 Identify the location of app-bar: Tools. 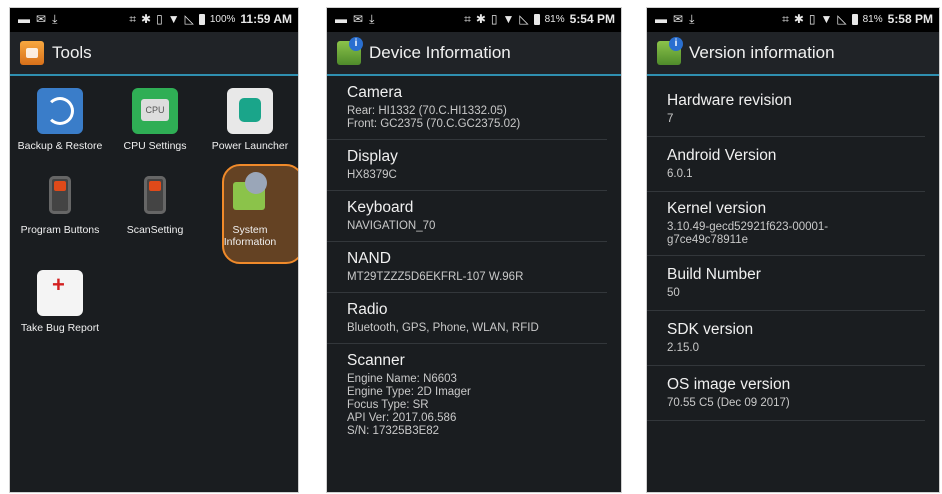
(154, 54).